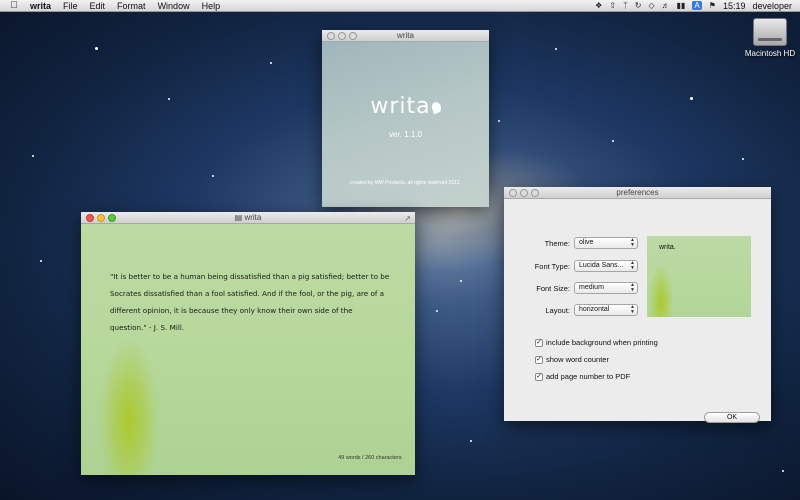  What do you see at coordinates (638, 5) in the screenshot?
I see `time-machine-icon: ↻` at bounding box center [638, 5].